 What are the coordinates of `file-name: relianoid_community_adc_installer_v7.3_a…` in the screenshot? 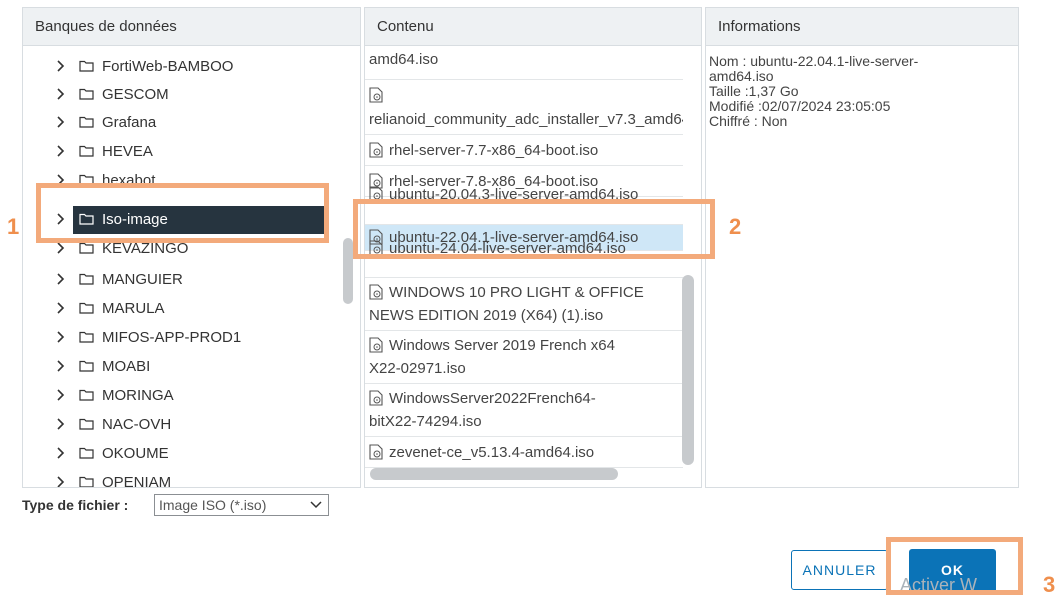 It's located at (526, 119).